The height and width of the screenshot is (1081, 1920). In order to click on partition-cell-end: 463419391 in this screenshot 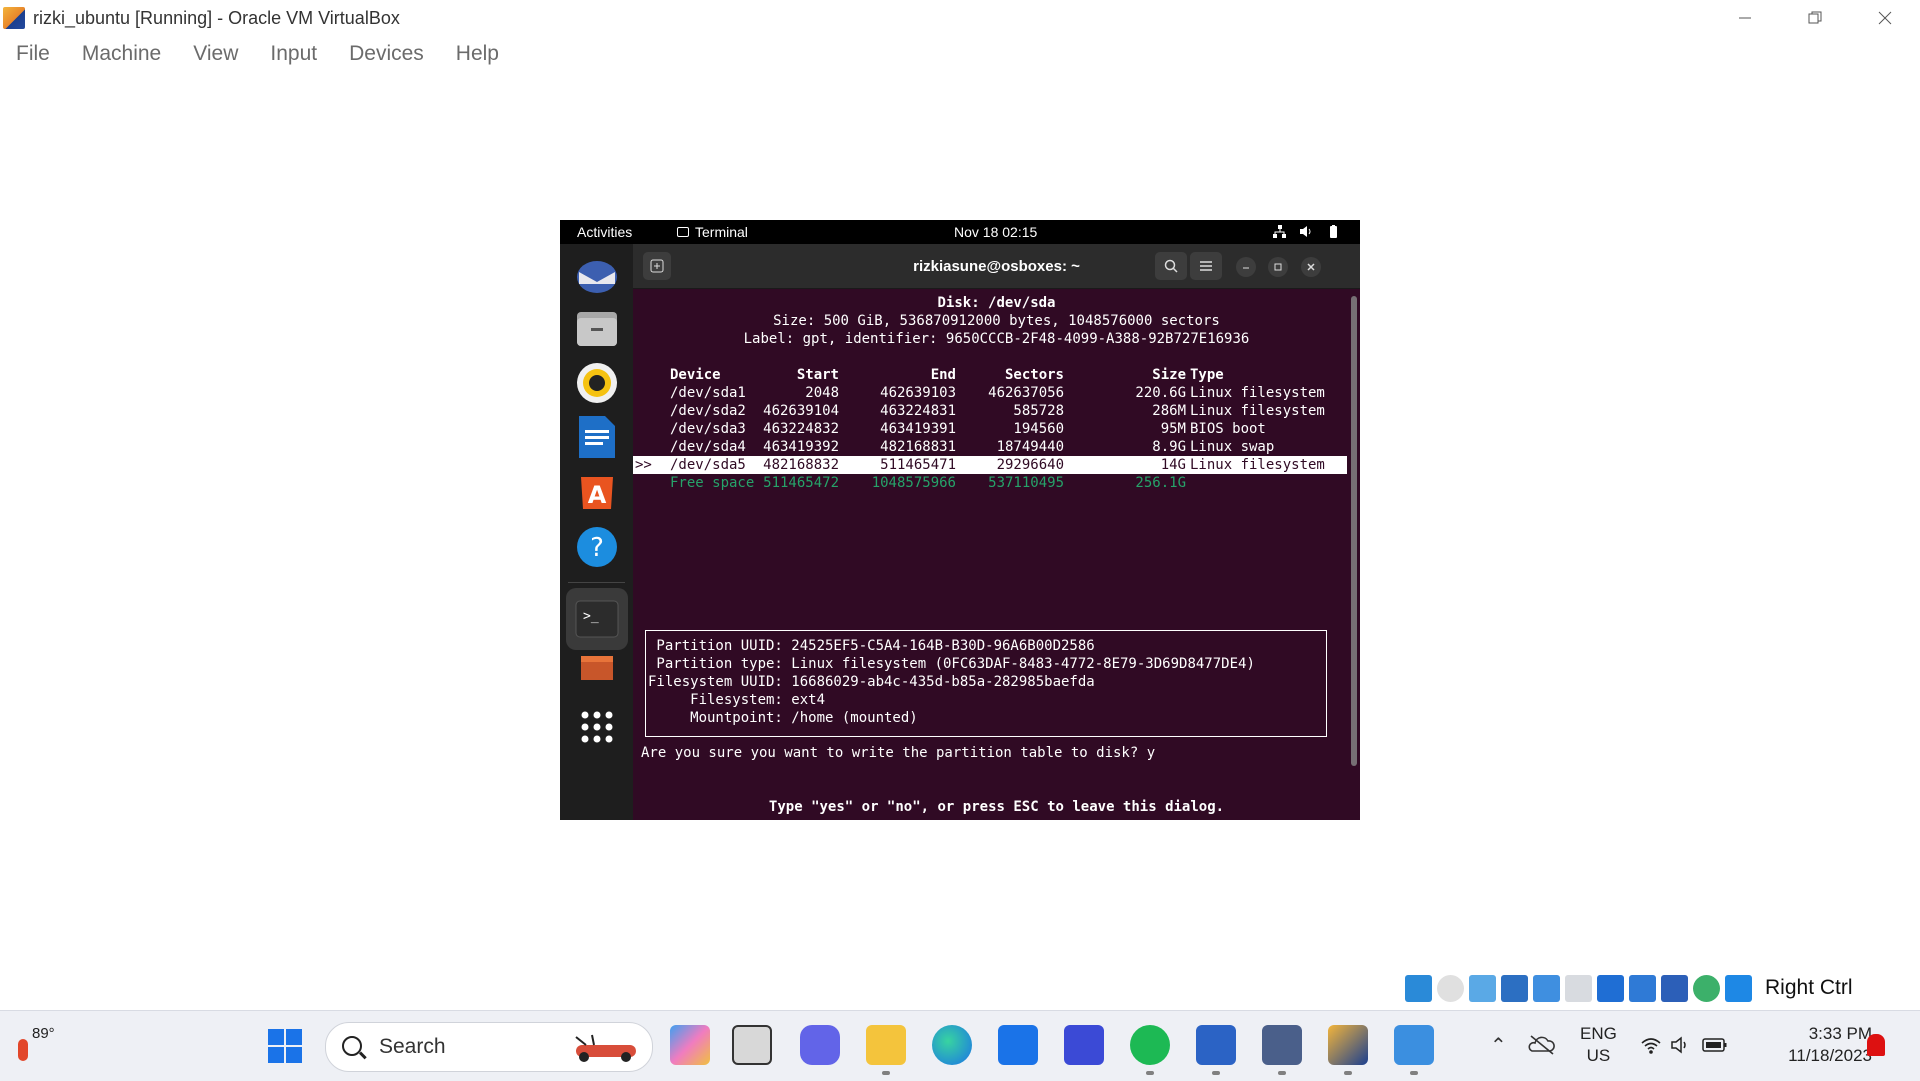, I will do `click(918, 429)`.